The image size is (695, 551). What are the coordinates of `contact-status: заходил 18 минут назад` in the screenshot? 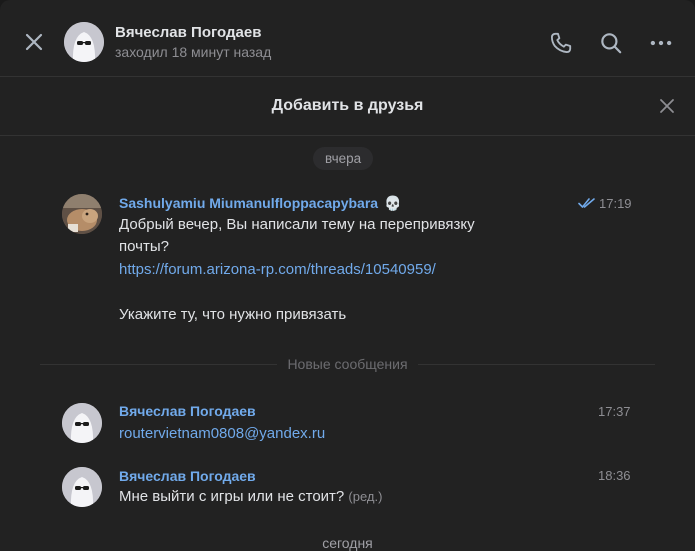 It's located at (193, 52).